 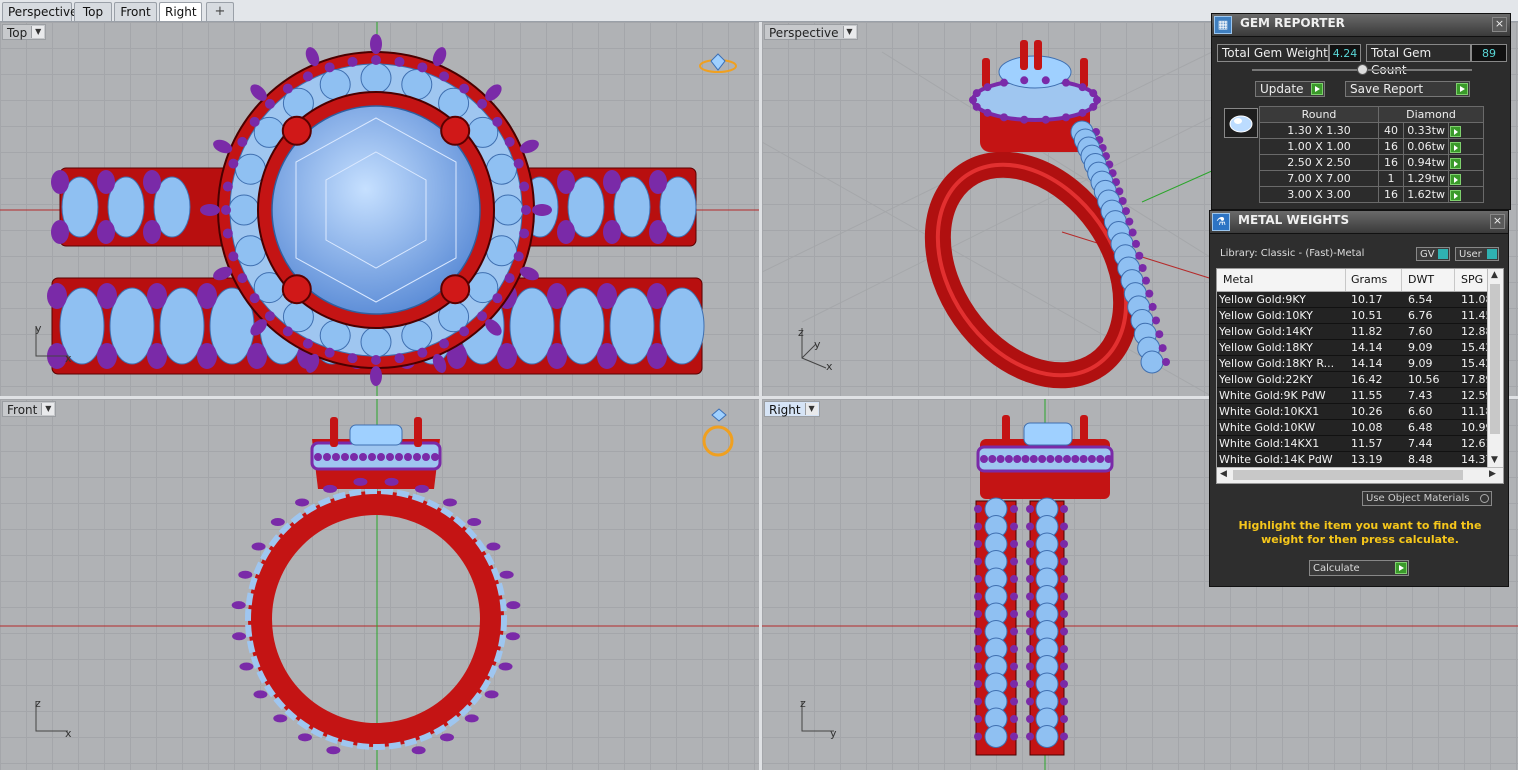 What do you see at coordinates (1369, 279) in the screenshot?
I see `column-header-grams: Grams` at bounding box center [1369, 279].